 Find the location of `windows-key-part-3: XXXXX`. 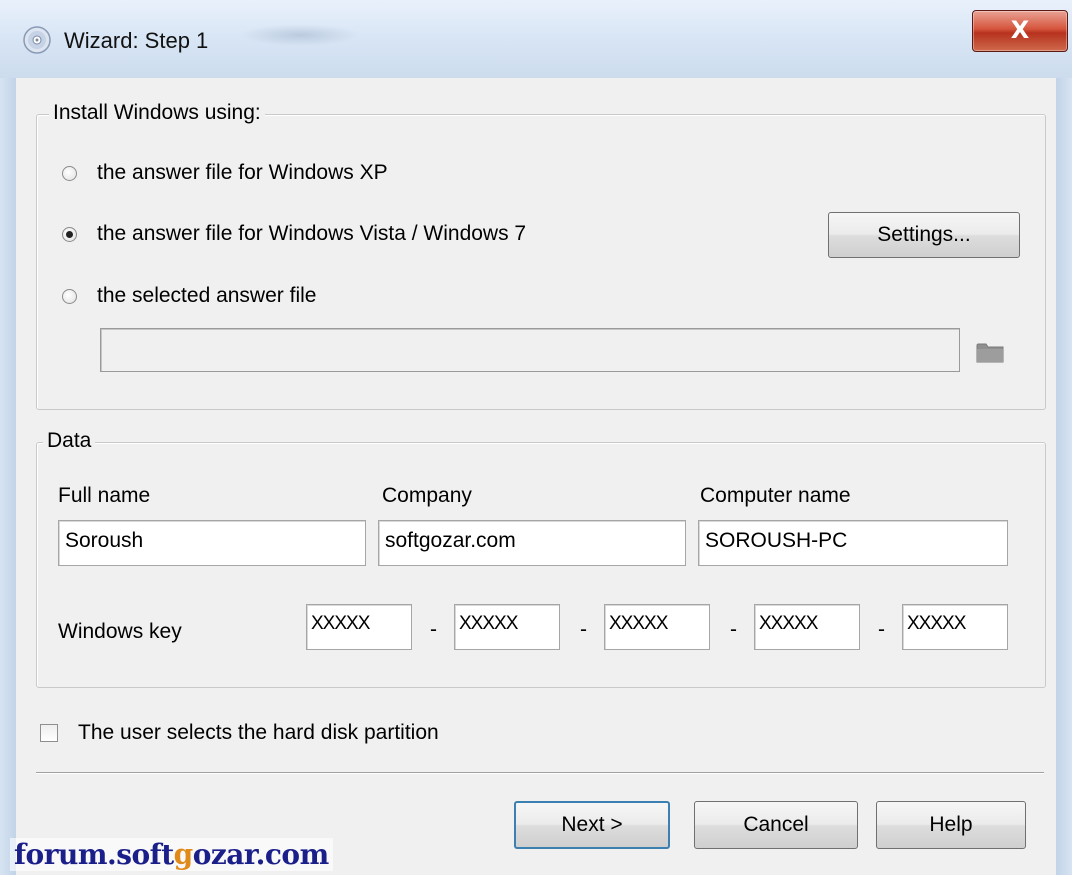

windows-key-part-3: XXXXX is located at coordinates (657, 627).